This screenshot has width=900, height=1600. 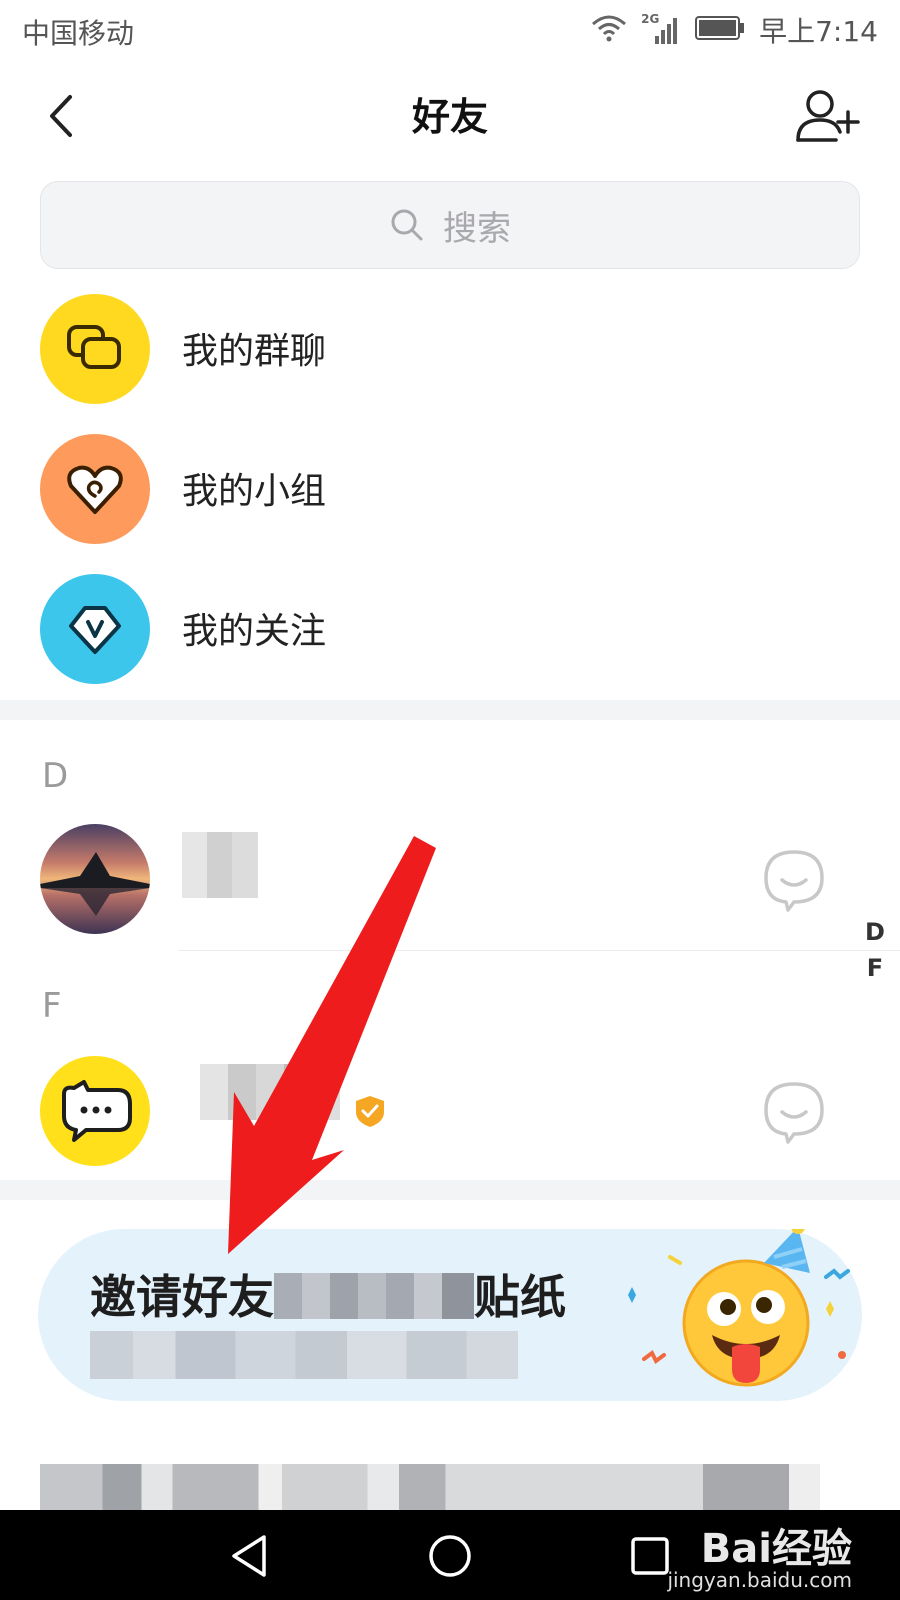 I want to click on clock: 早上7:14, so click(x=818, y=31).